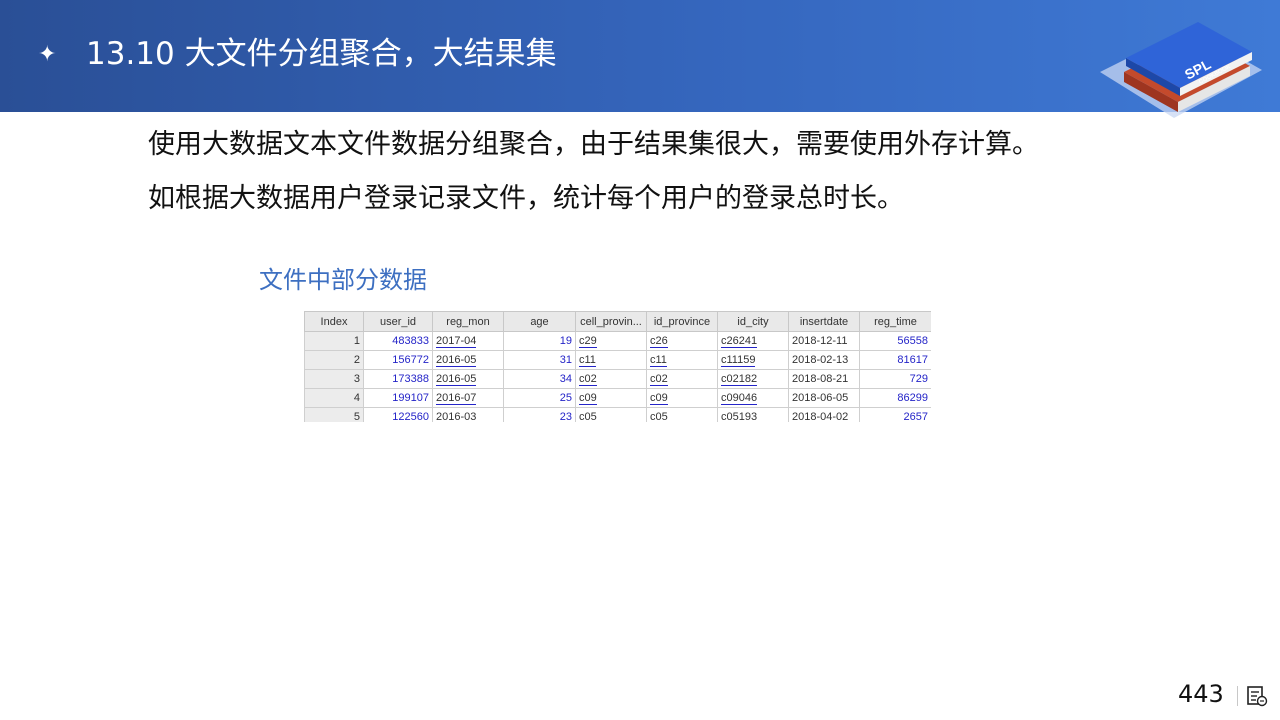 The width and height of the screenshot is (1280, 720). I want to click on table-cell: 23, so click(539, 414).